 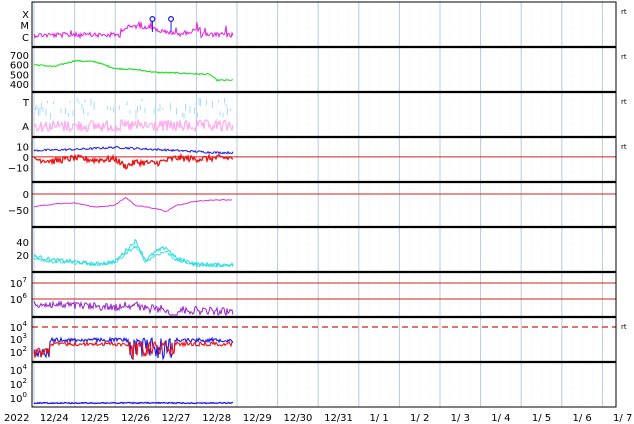 What do you see at coordinates (216, 418) in the screenshot?
I see `x-tick-label: 12/28` at bounding box center [216, 418].